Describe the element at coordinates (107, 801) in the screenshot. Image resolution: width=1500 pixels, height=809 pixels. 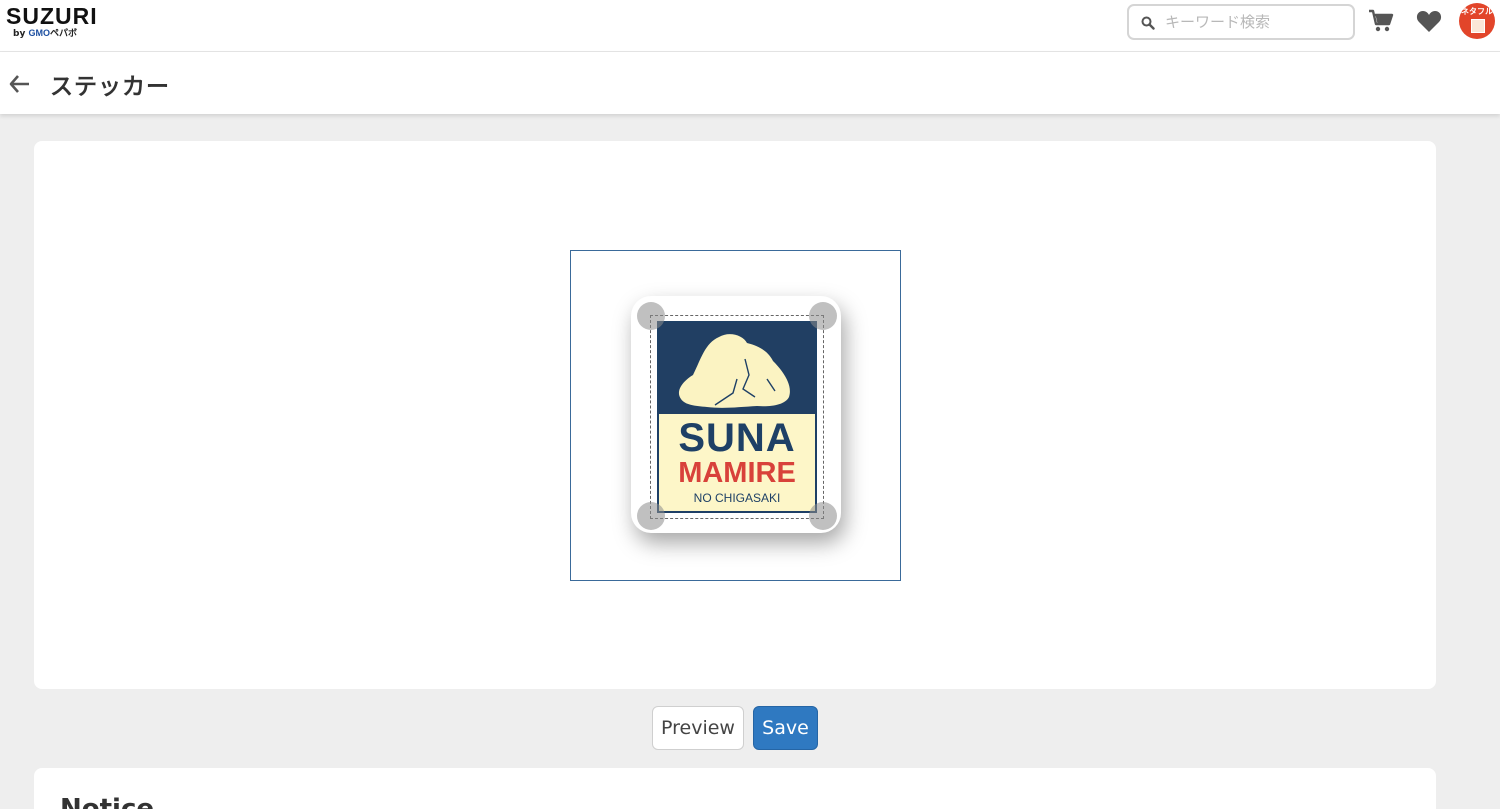
I see `notice-title: Notice` at that location.